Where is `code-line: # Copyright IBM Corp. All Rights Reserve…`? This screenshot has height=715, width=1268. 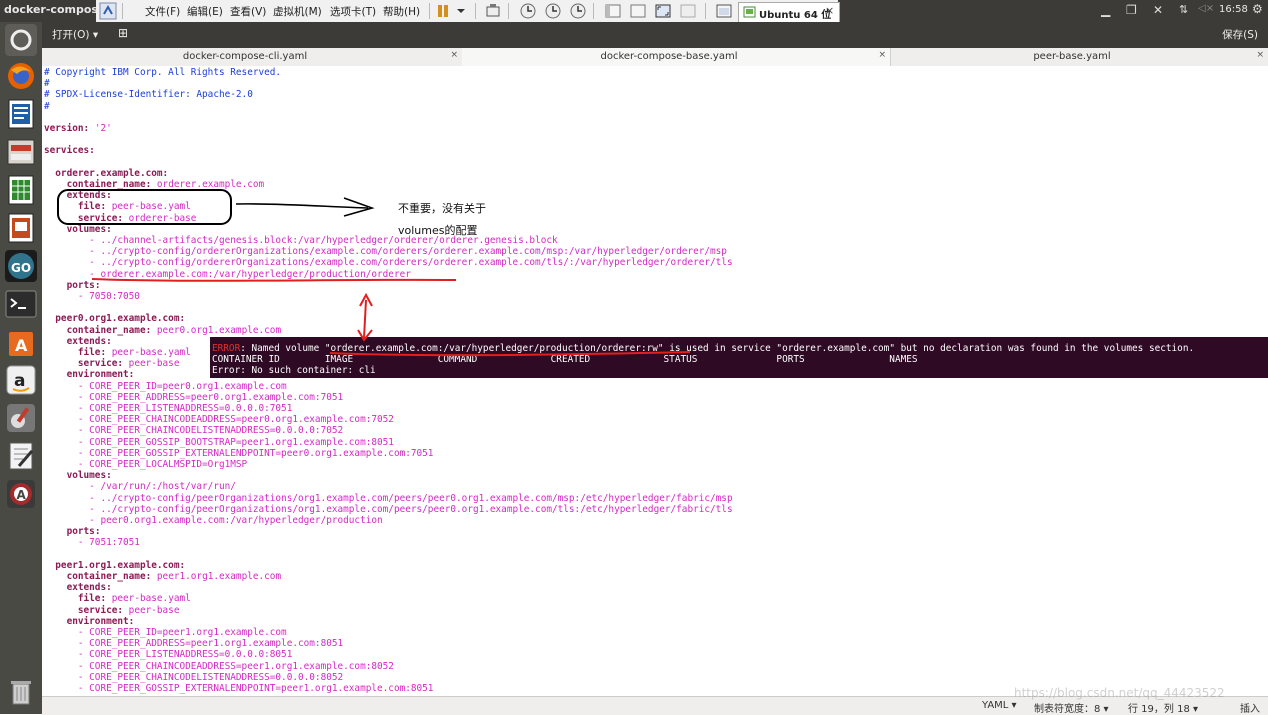
code-line: # Copyright IBM Corp. All Rights Reserve… is located at coordinates (162, 72).